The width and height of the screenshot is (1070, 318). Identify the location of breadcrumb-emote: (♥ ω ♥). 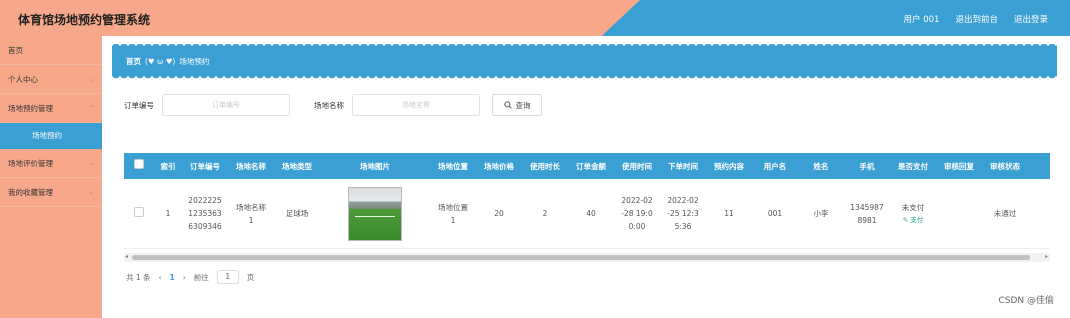
(160, 61).